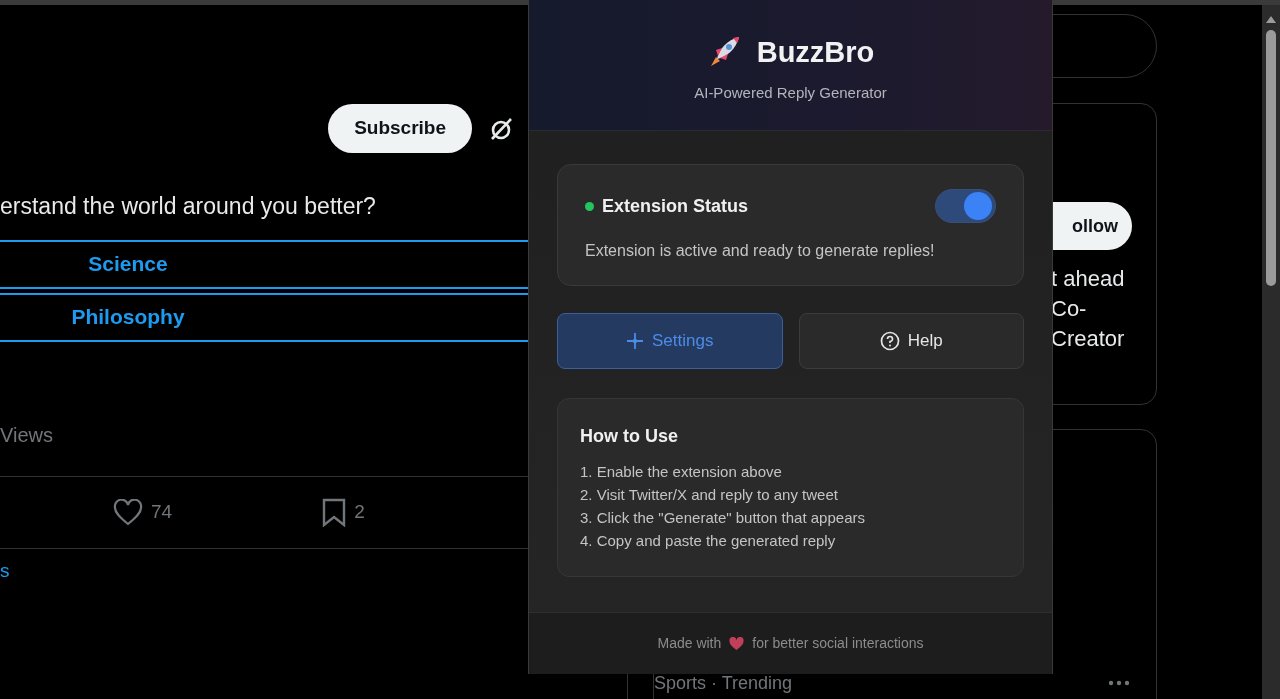  Describe the element at coordinates (359, 511) in the screenshot. I see `bookmark-count: 2` at that location.